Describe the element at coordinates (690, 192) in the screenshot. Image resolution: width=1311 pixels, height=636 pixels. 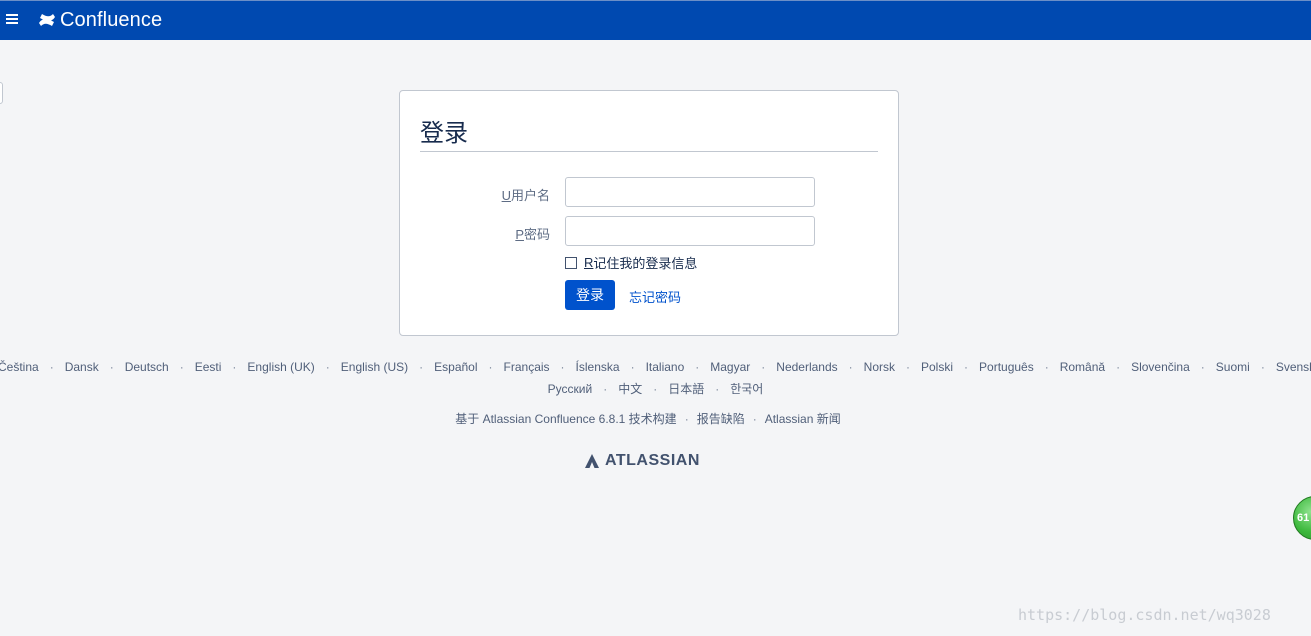
I see `username-field` at that location.